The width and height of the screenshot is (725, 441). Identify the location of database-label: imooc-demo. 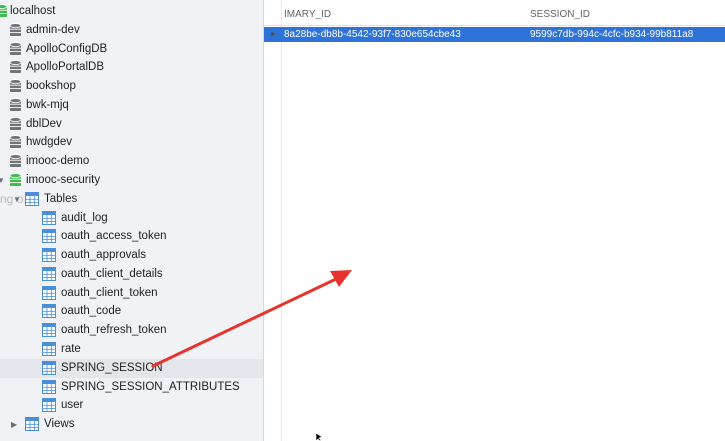
(58, 161).